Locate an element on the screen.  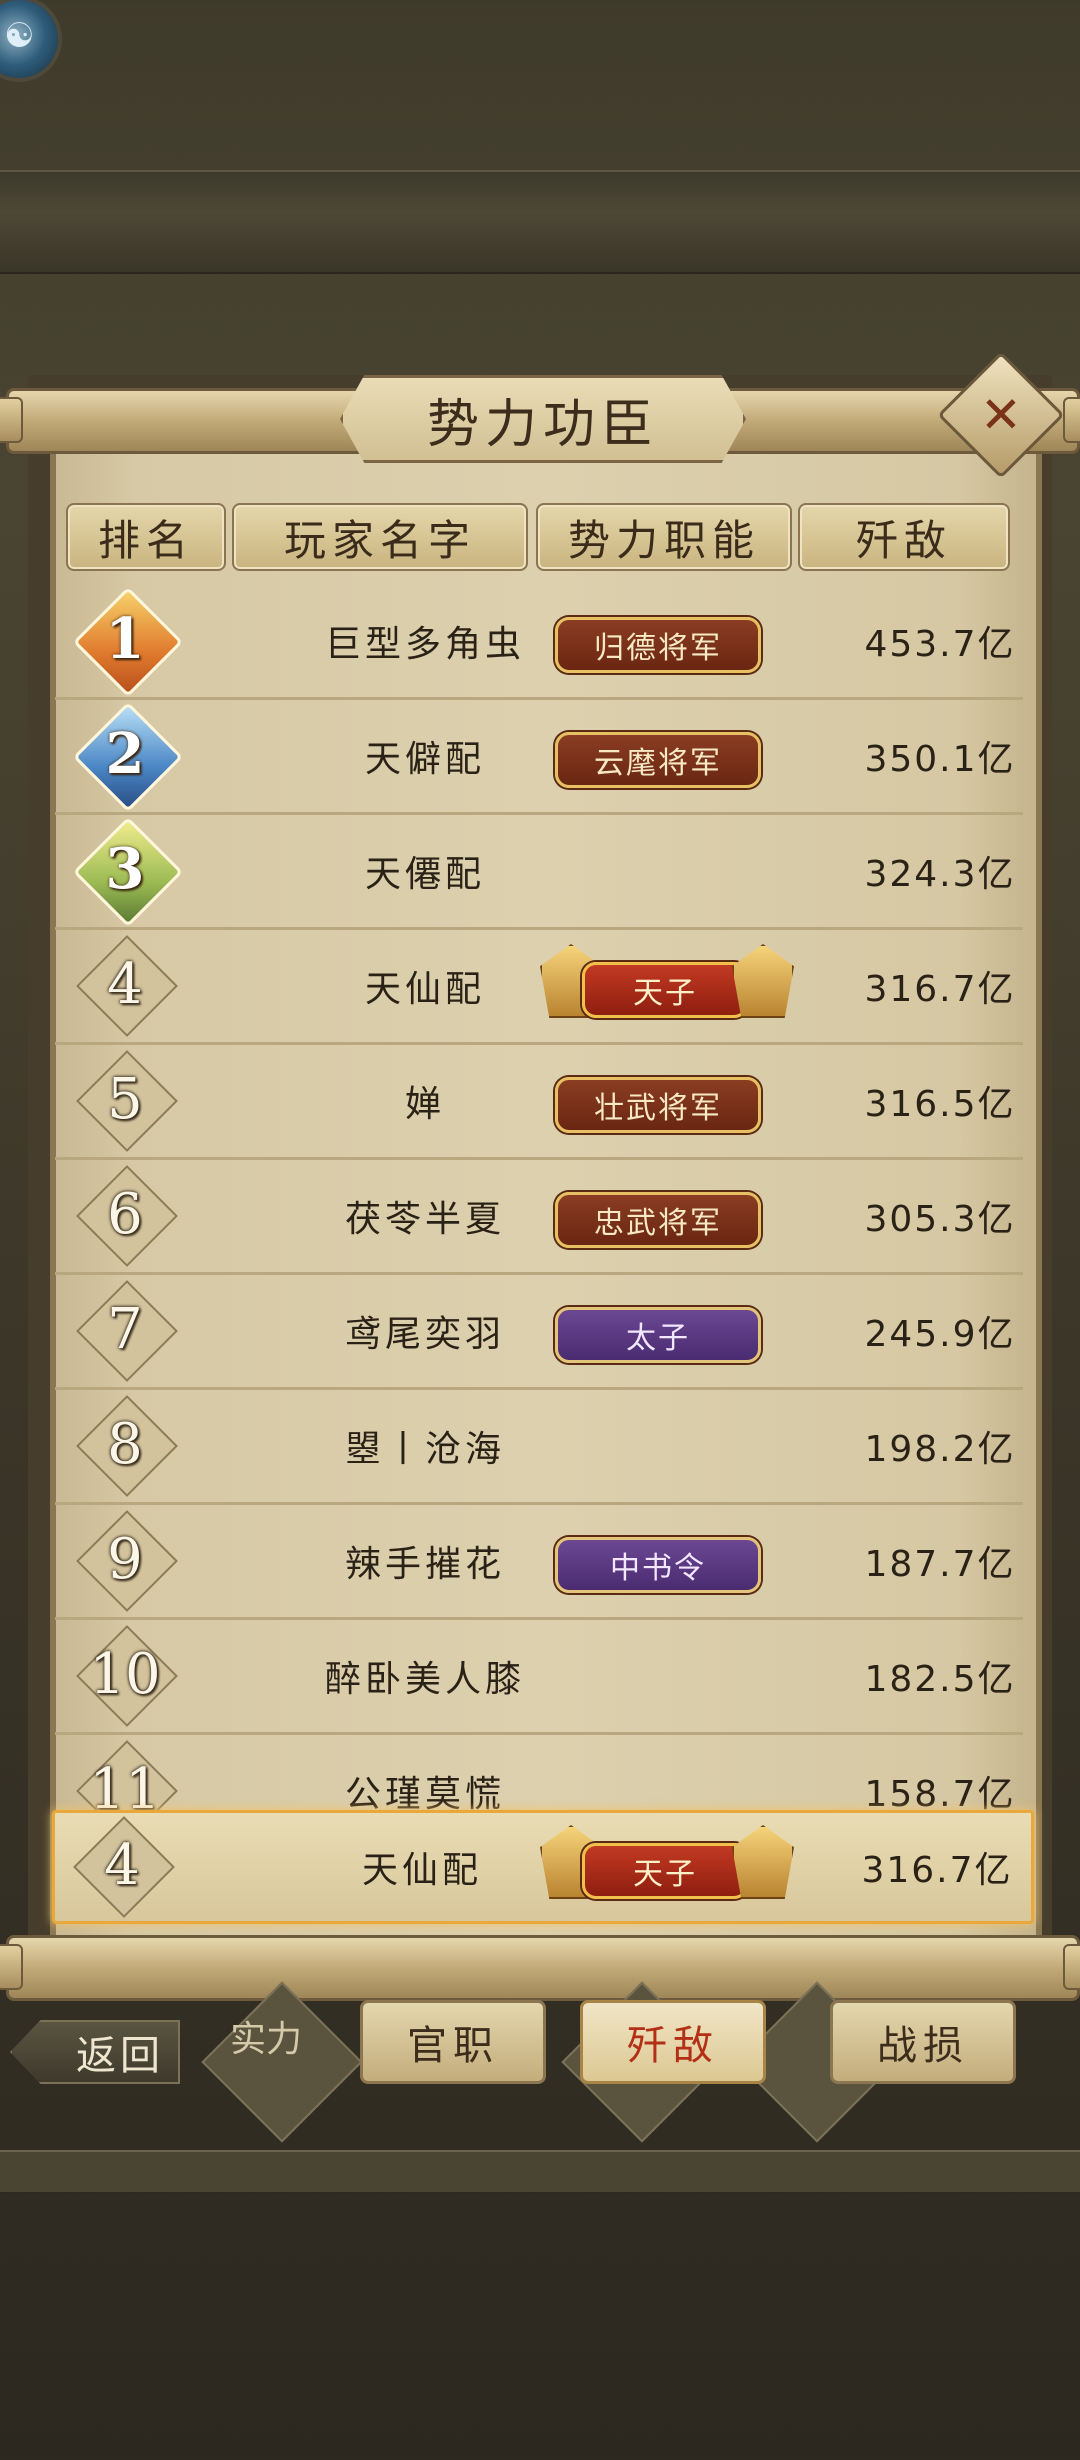
decor-band-top is located at coordinates (540, 222).